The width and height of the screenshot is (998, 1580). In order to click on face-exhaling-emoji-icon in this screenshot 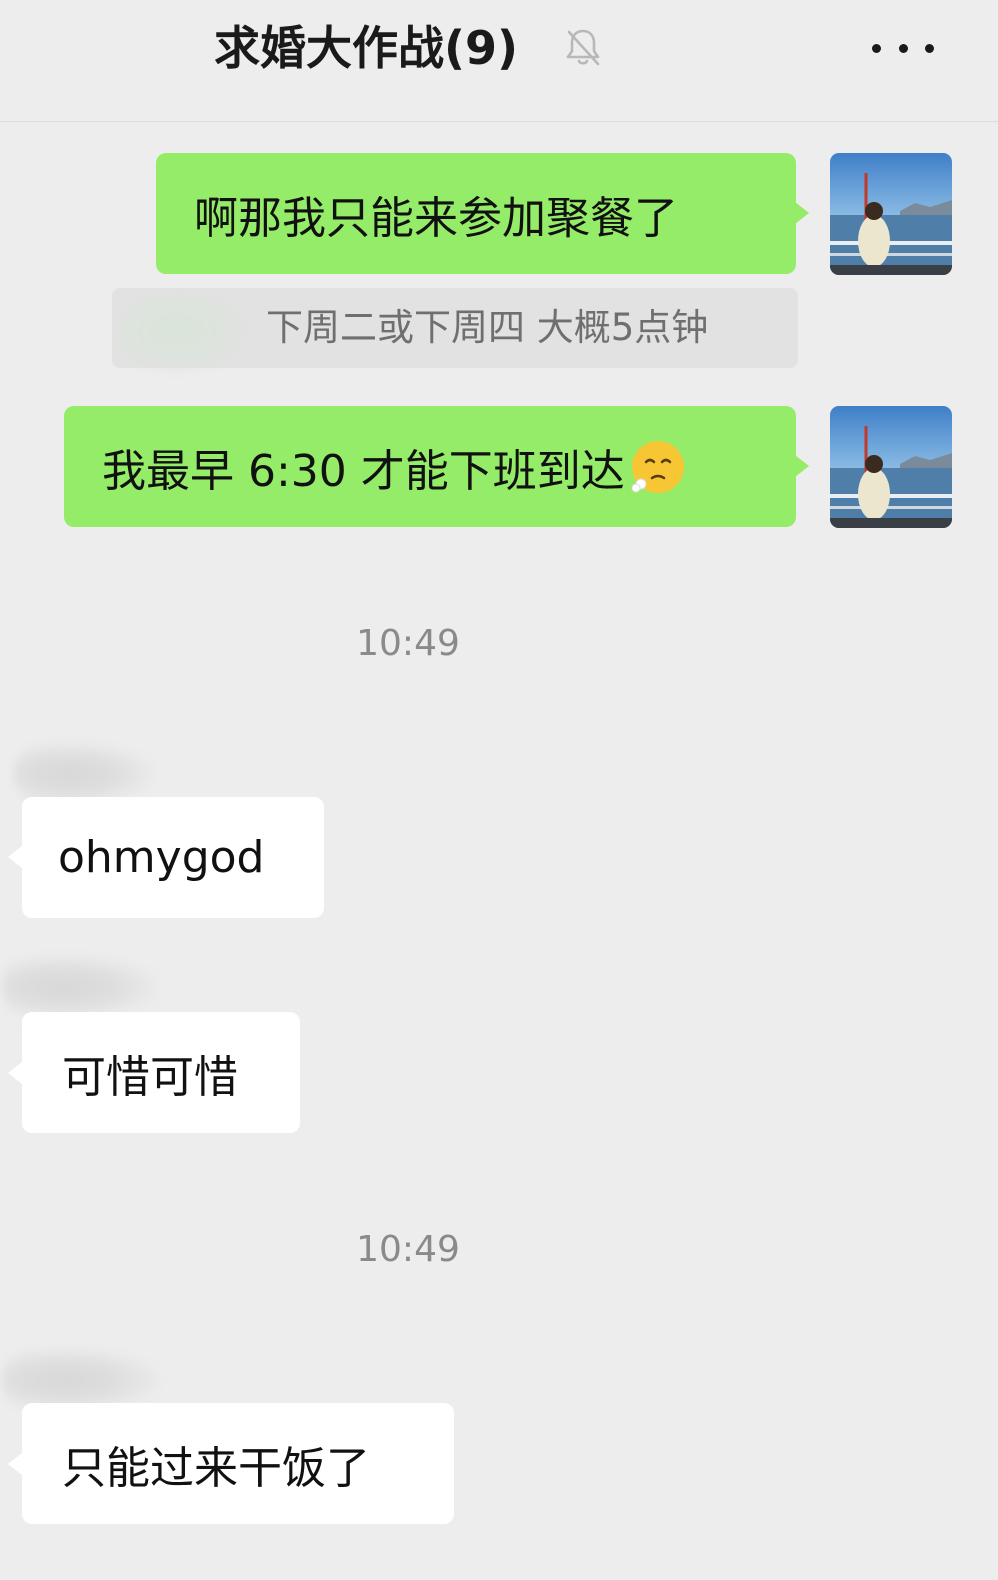, I will do `click(658, 467)`.